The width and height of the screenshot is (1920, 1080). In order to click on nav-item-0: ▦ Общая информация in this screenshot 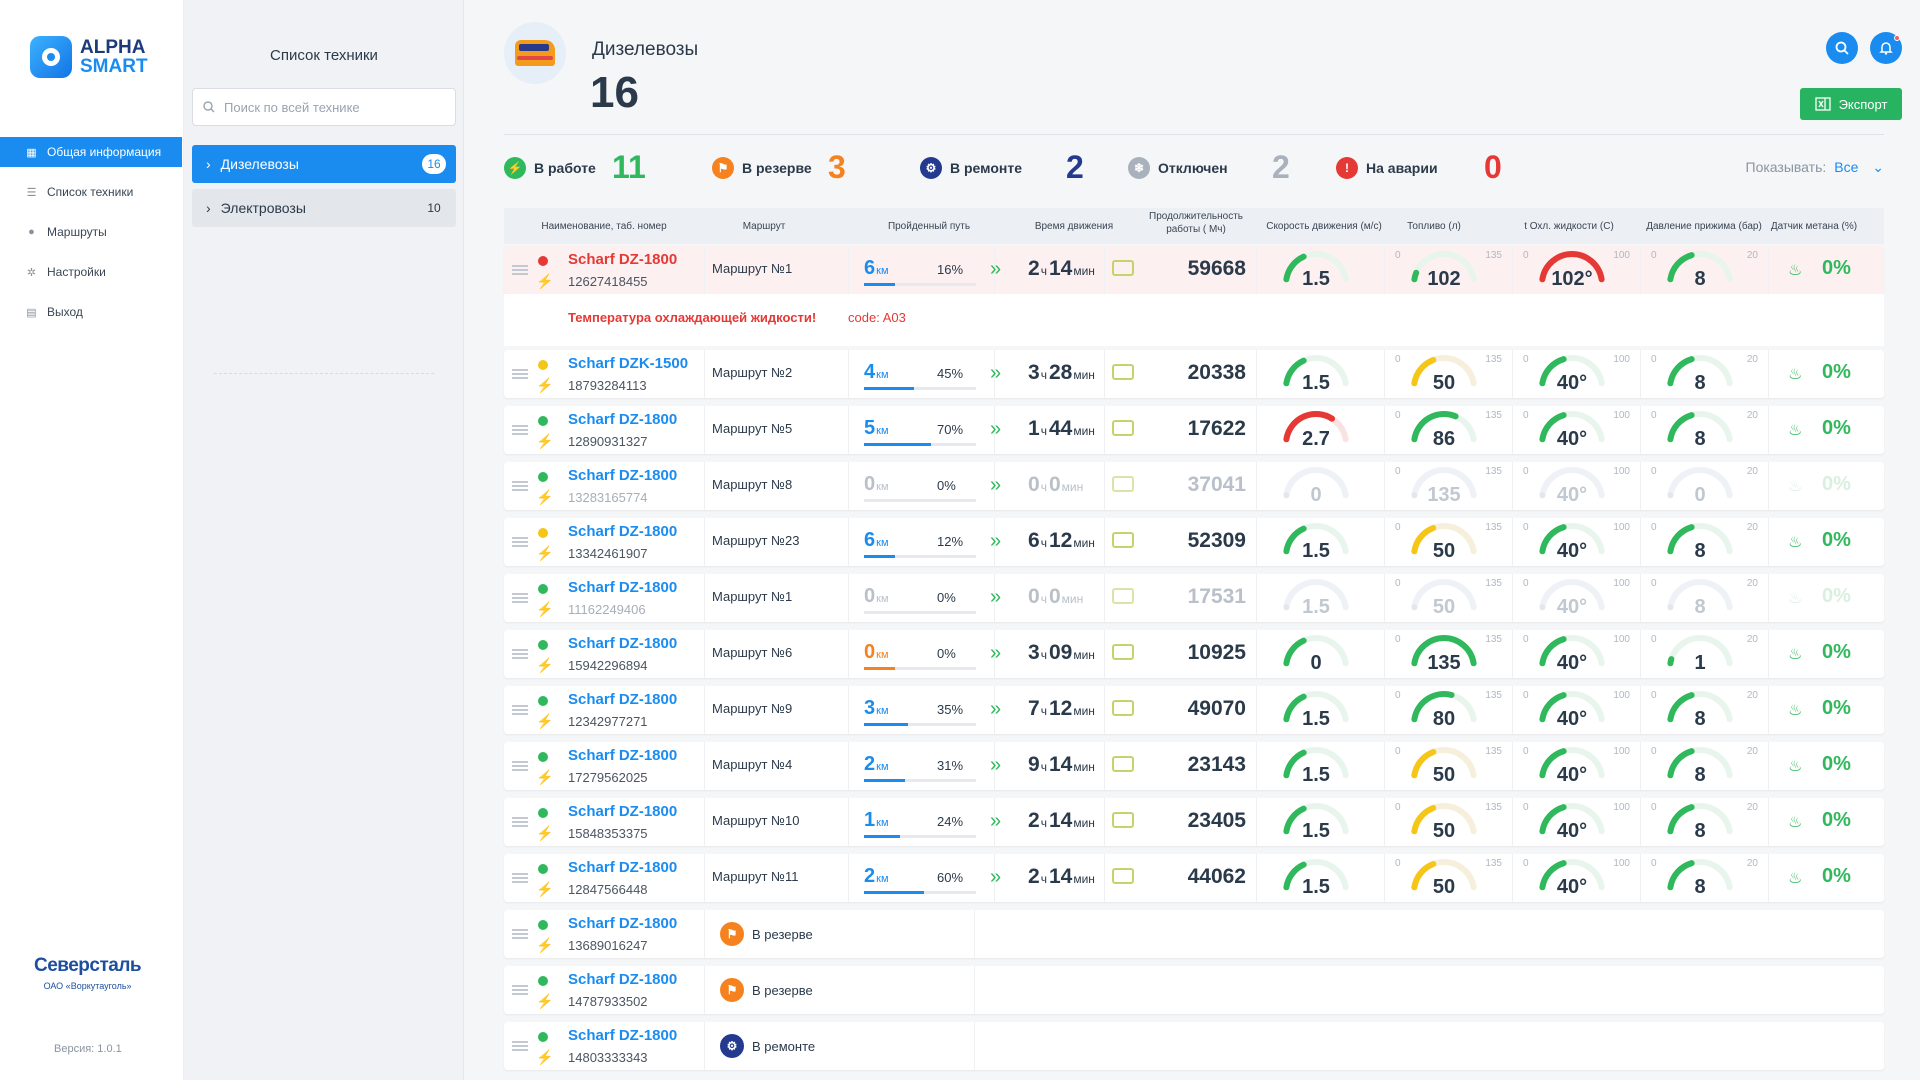, I will do `click(91, 152)`.